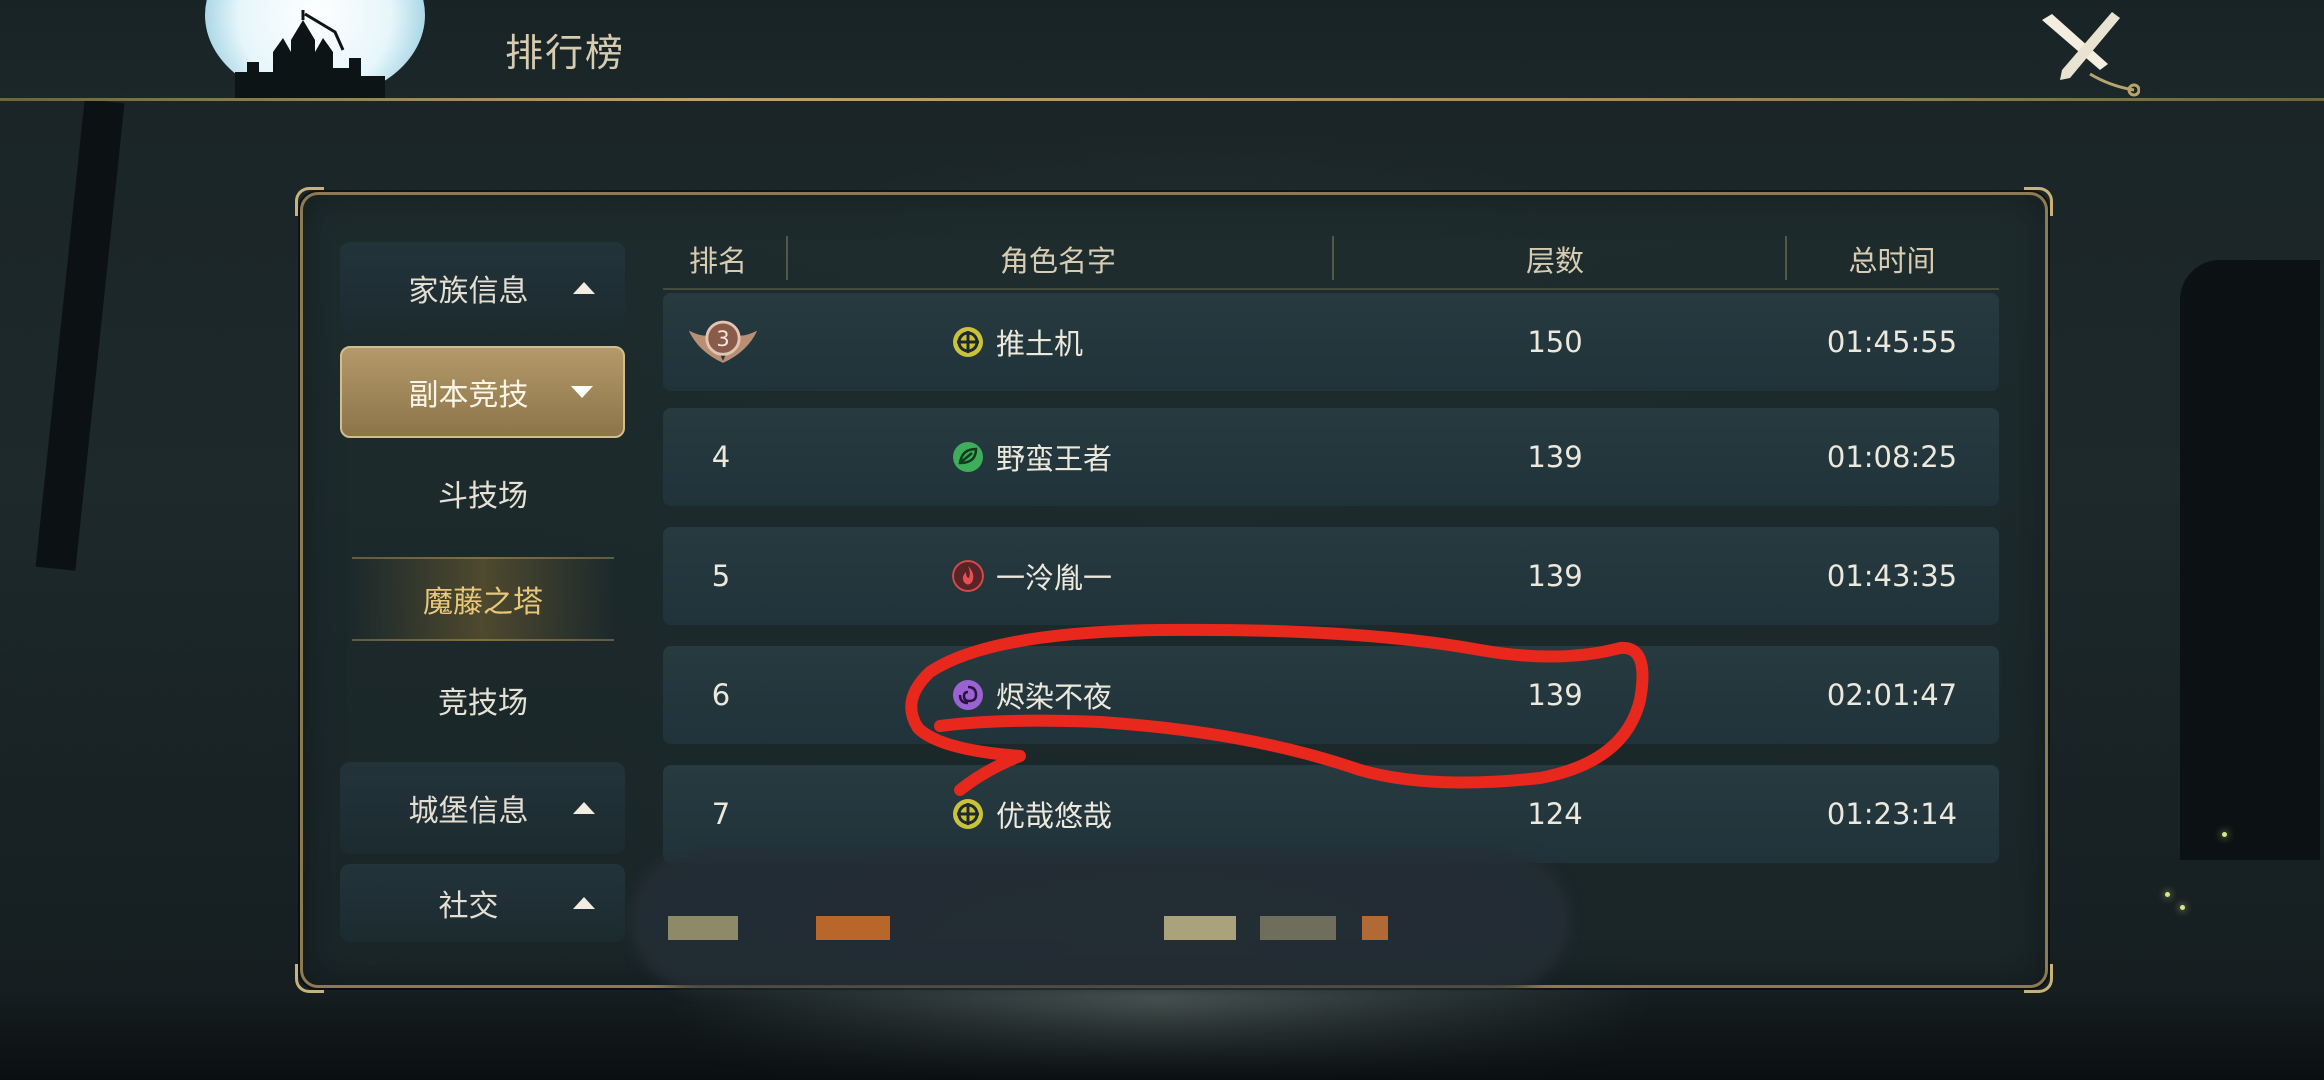 The width and height of the screenshot is (2324, 1080). Describe the element at coordinates (721, 457) in the screenshot. I see `rank-number: 4` at that location.